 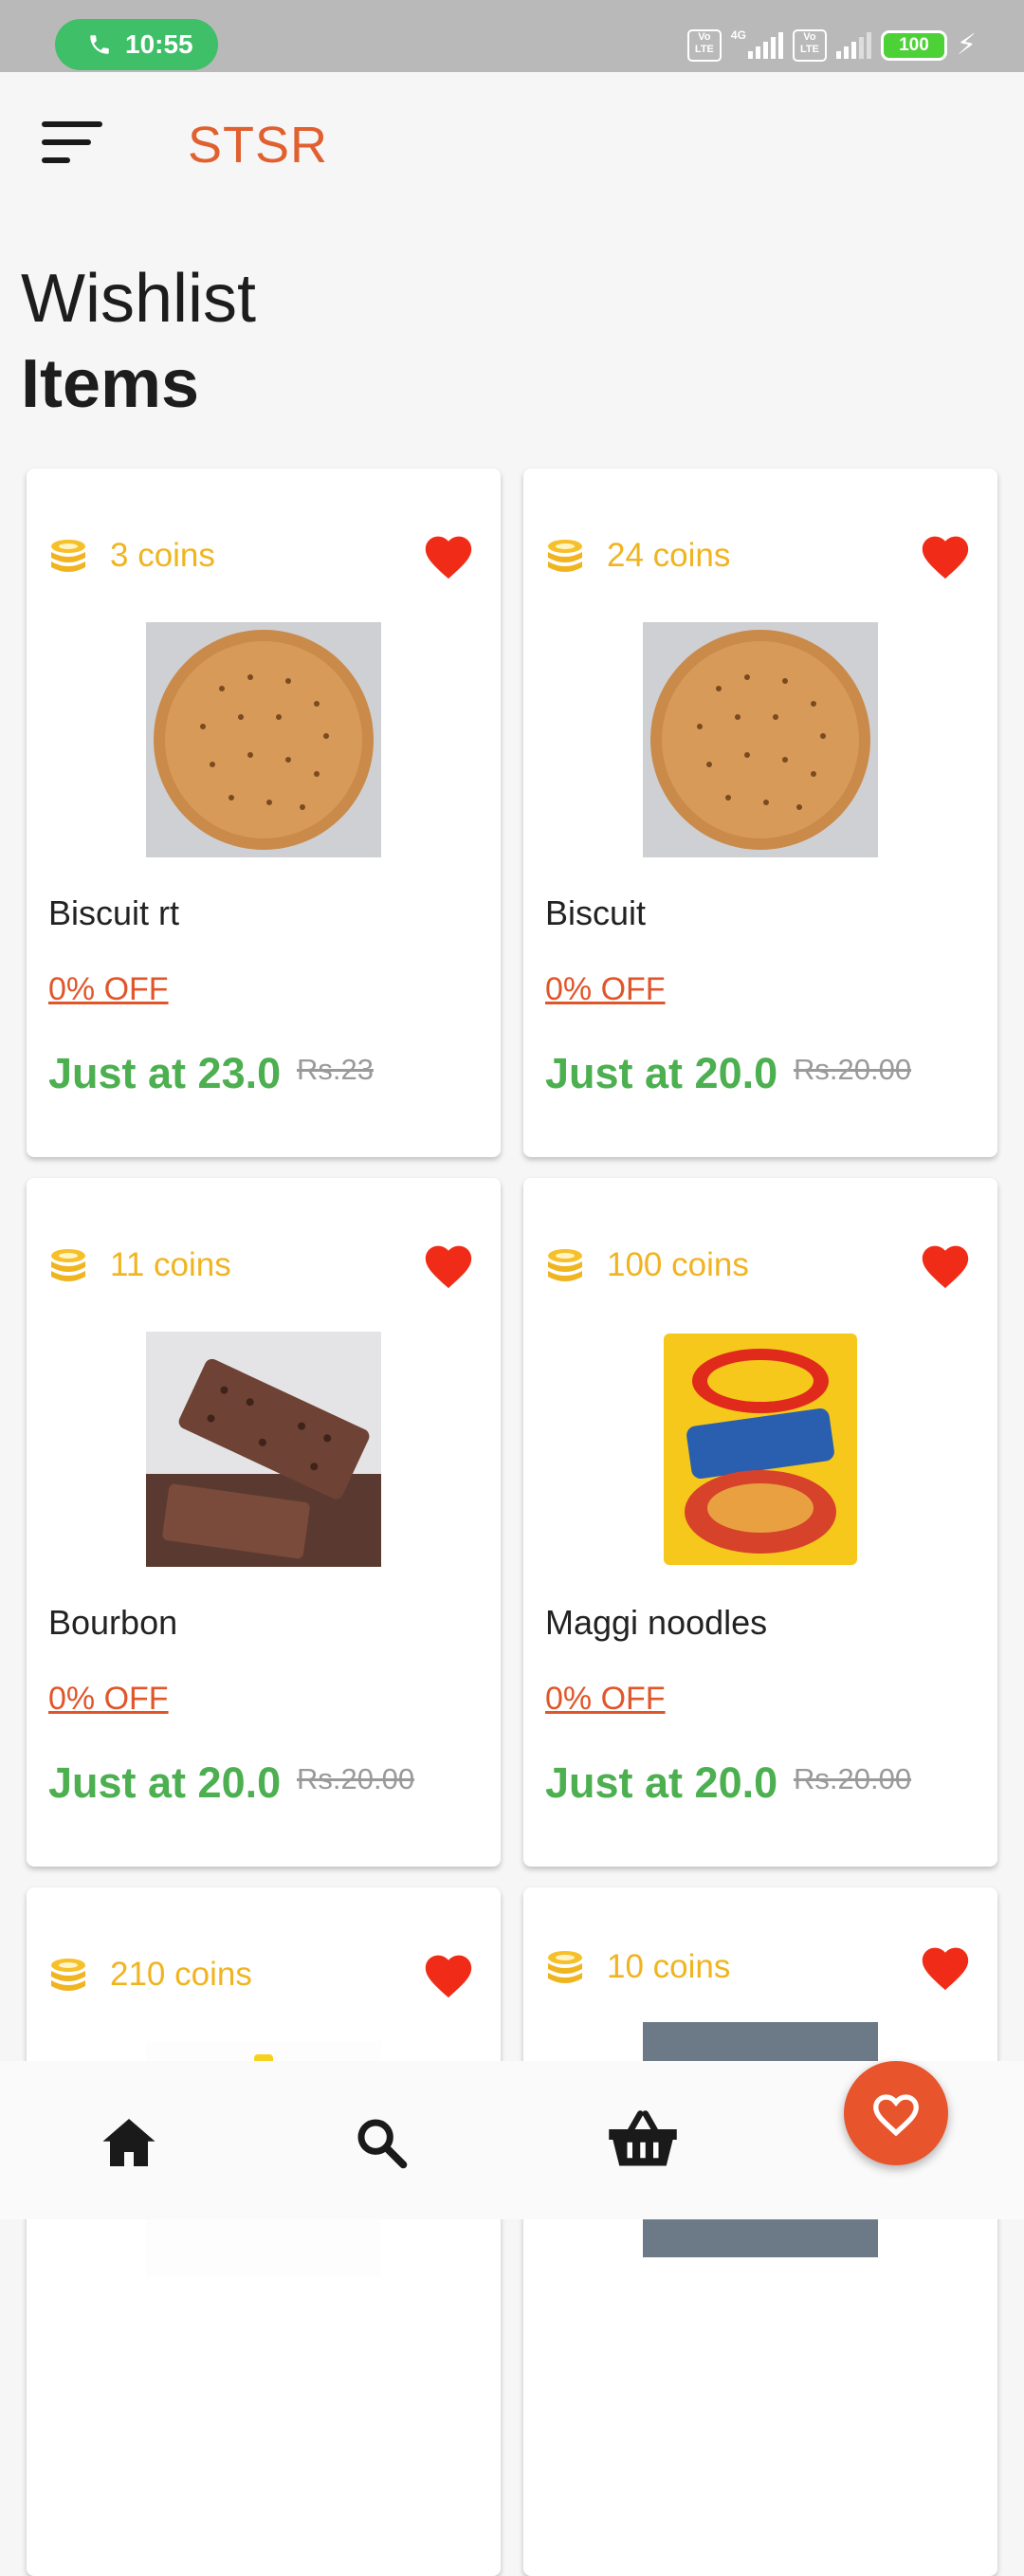 I want to click on mrp-label: Rs.23, so click(x=335, y=1069).